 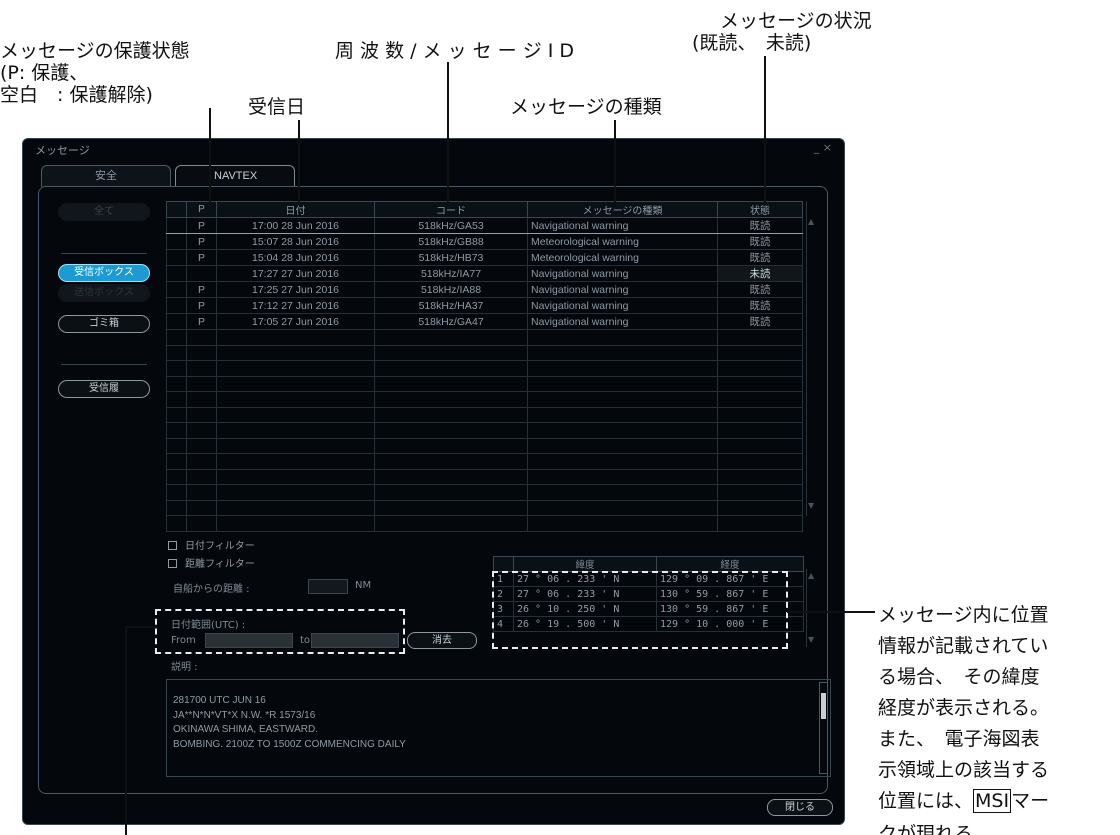 What do you see at coordinates (622, 209) in the screenshot?
I see `column-header-message-type: メッセージの種類` at bounding box center [622, 209].